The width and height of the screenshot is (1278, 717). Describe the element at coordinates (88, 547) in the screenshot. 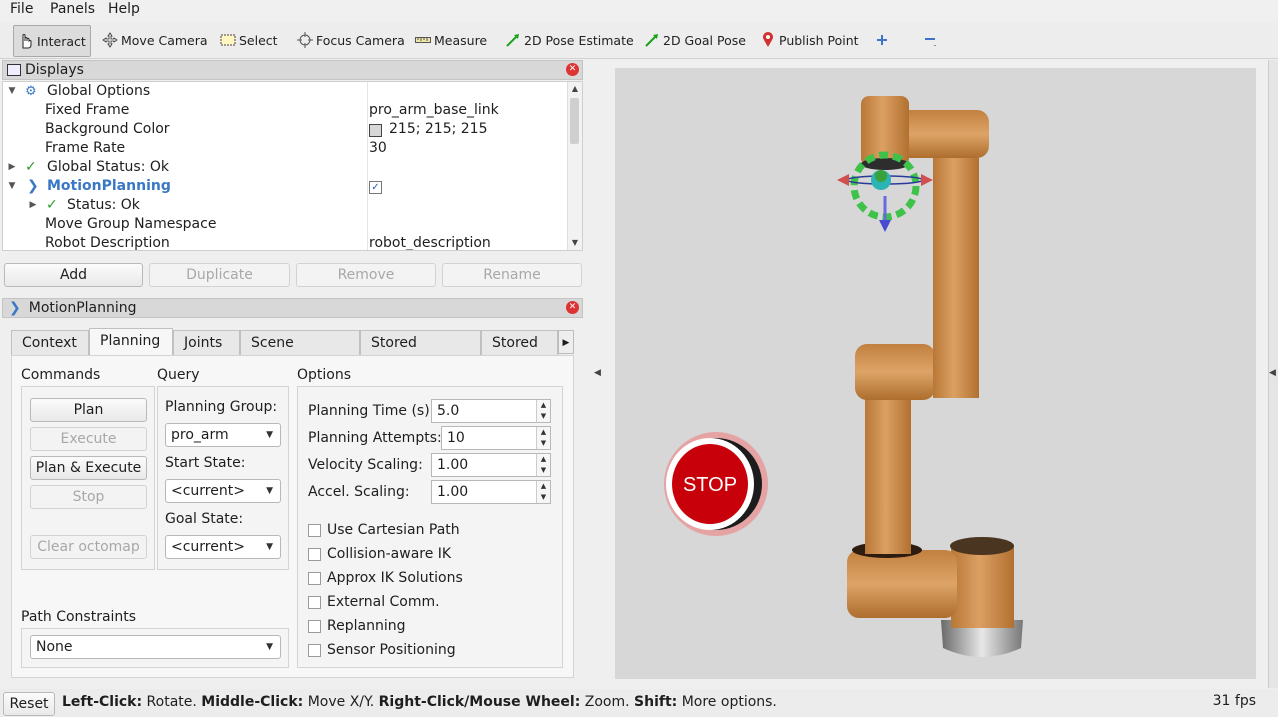

I see `clear-octomap-button: Clear octomap` at that location.